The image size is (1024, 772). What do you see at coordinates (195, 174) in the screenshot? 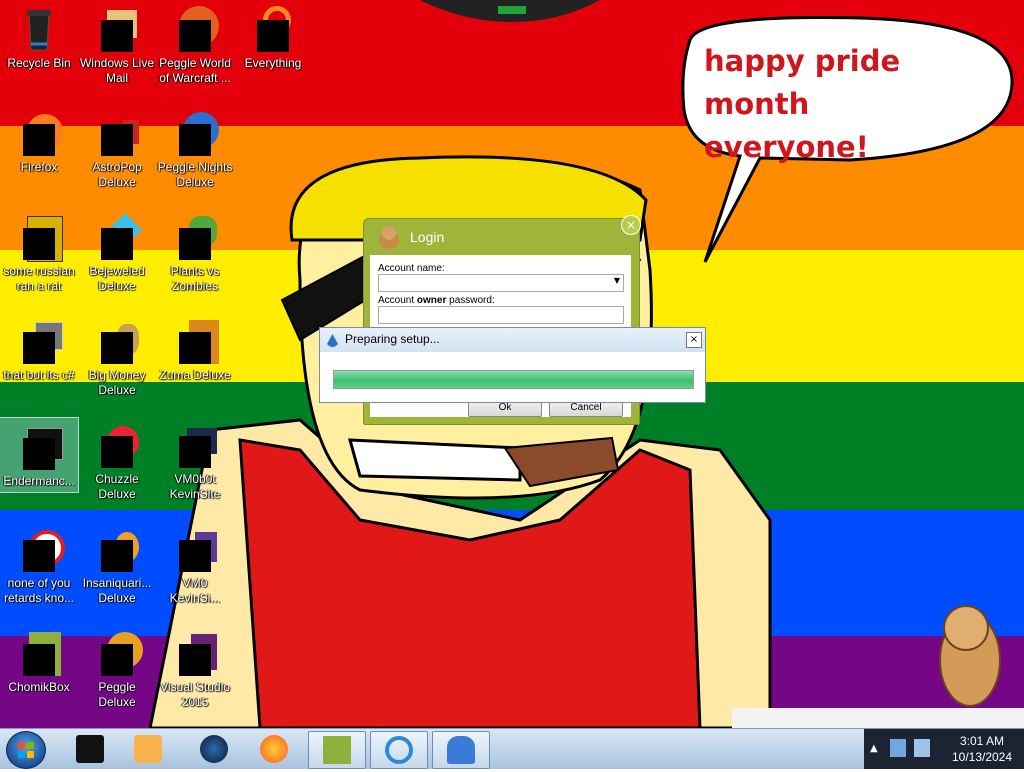
I see `icon-label: Peggle Nights Deluxe` at bounding box center [195, 174].